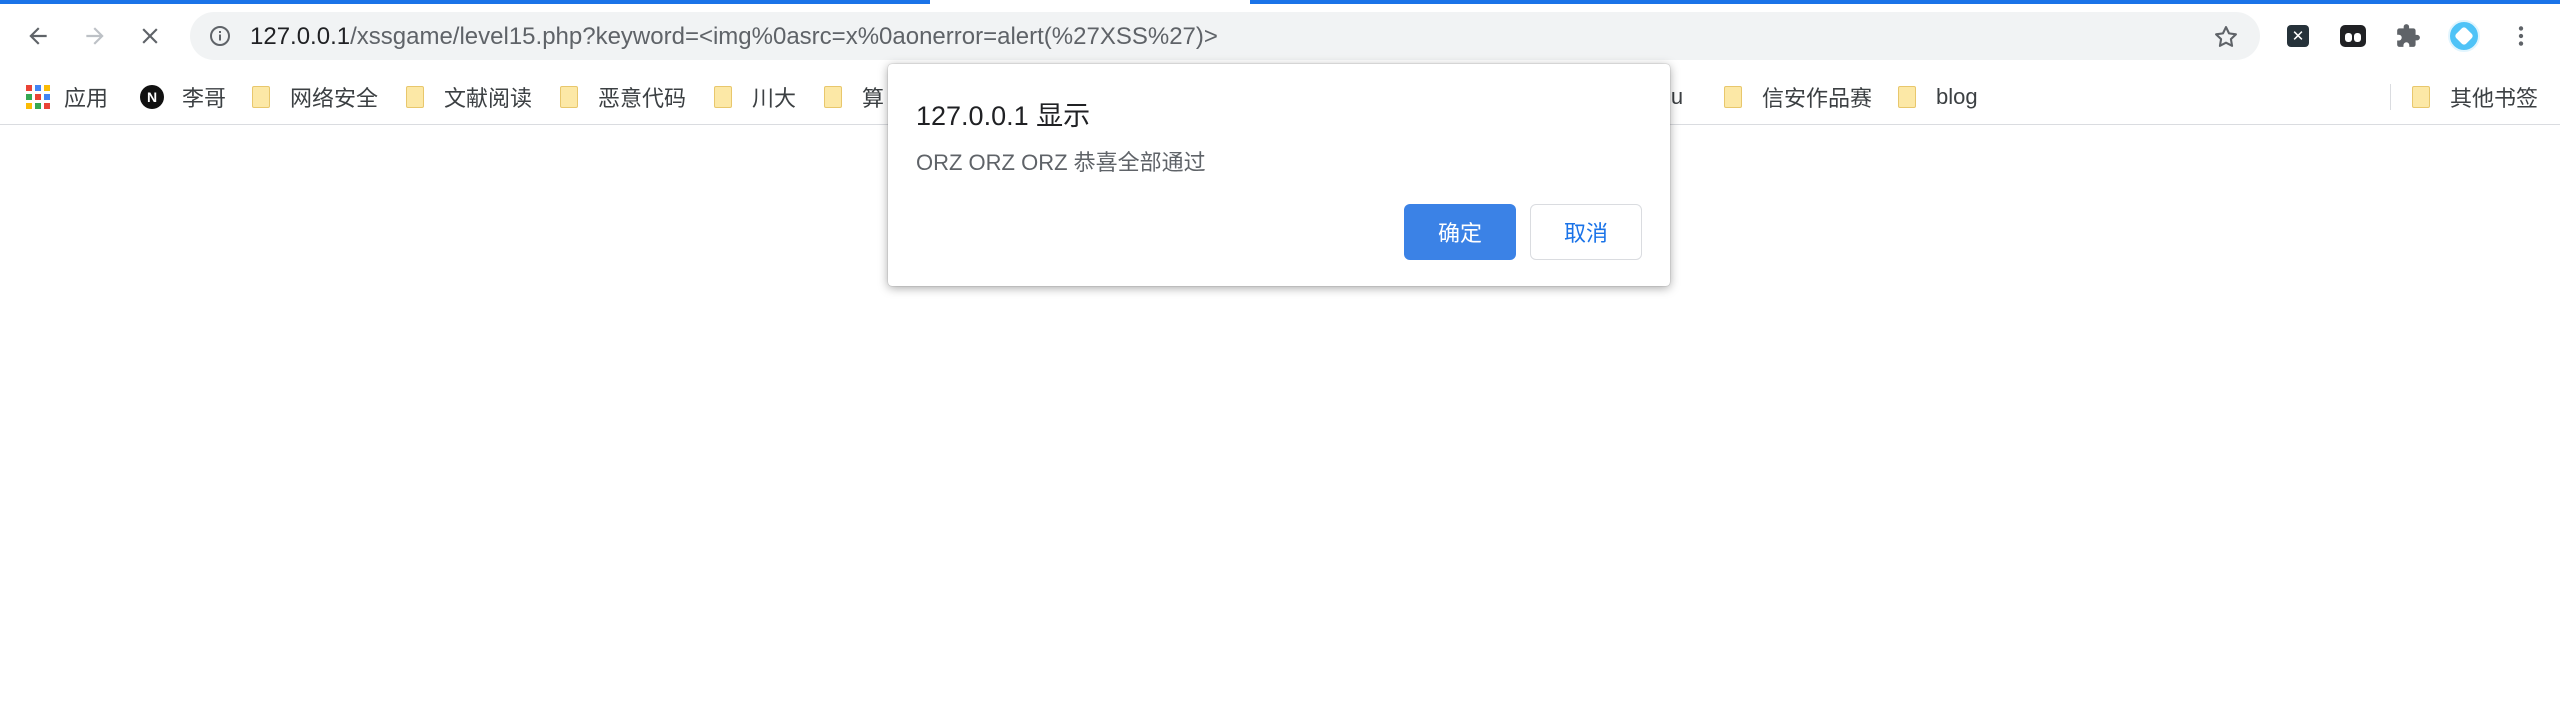 Image resolution: width=2560 pixels, height=725 pixels. Describe the element at coordinates (152, 97) in the screenshot. I see `n-logo-icon: N` at that location.